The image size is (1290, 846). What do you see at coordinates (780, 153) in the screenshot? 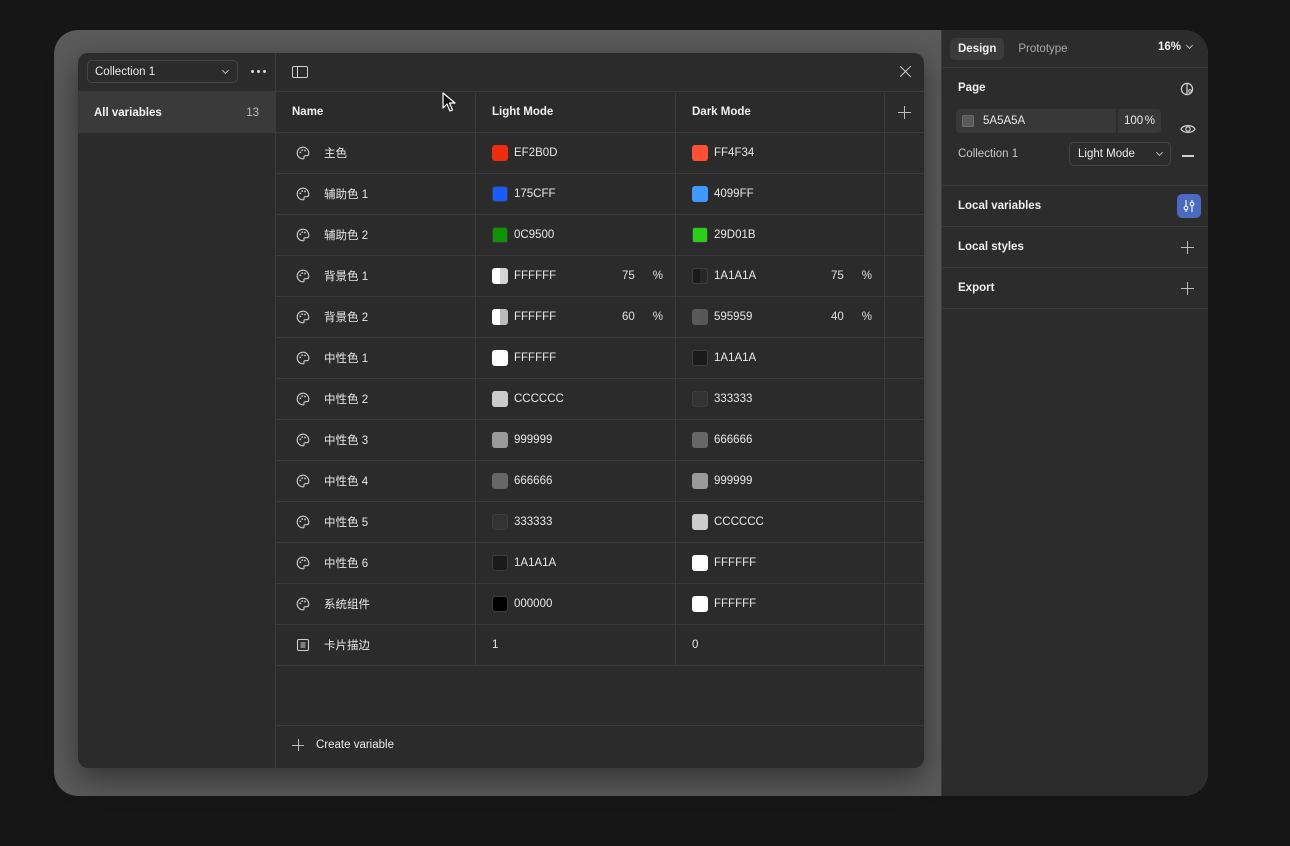
I see `dark-mode-value-cell: FF4F34` at bounding box center [780, 153].